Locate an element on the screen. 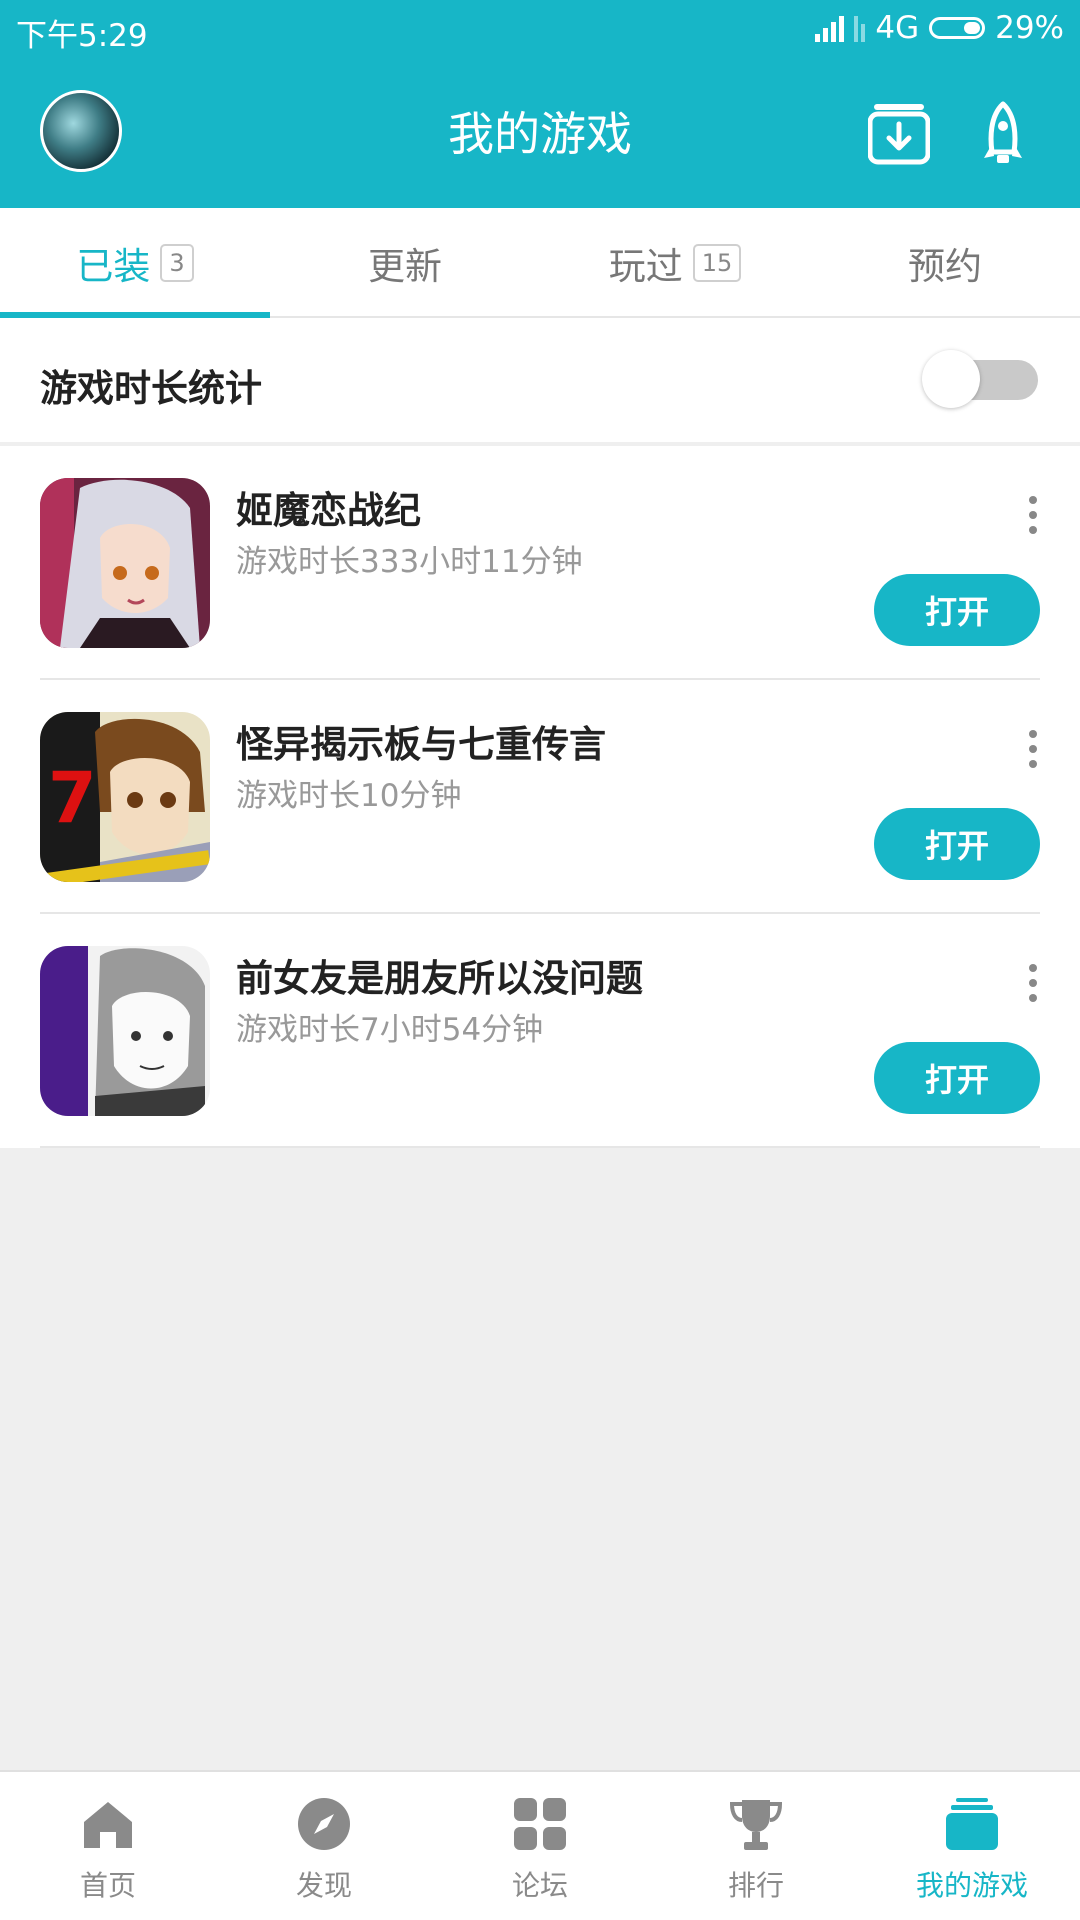 This screenshot has height=1920, width=1080. stack-icon is located at coordinates (972, 1824).